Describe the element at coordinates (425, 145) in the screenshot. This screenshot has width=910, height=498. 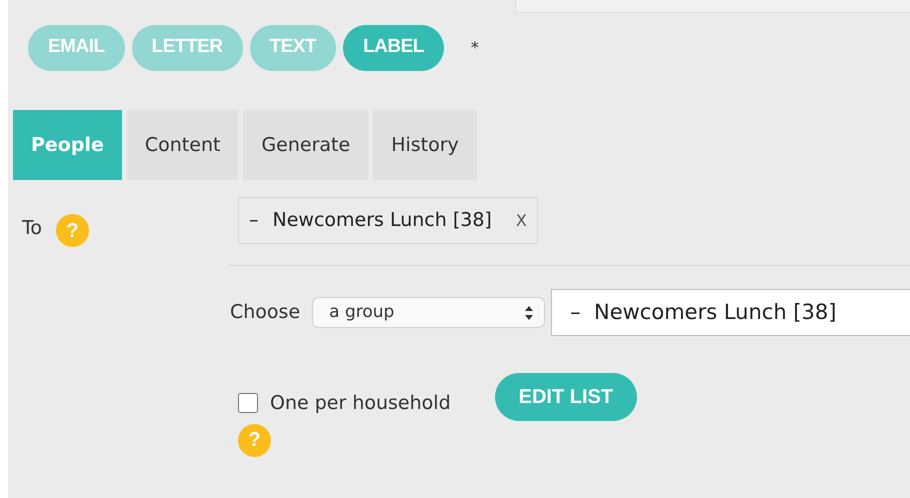
I see `tab: History` at that location.